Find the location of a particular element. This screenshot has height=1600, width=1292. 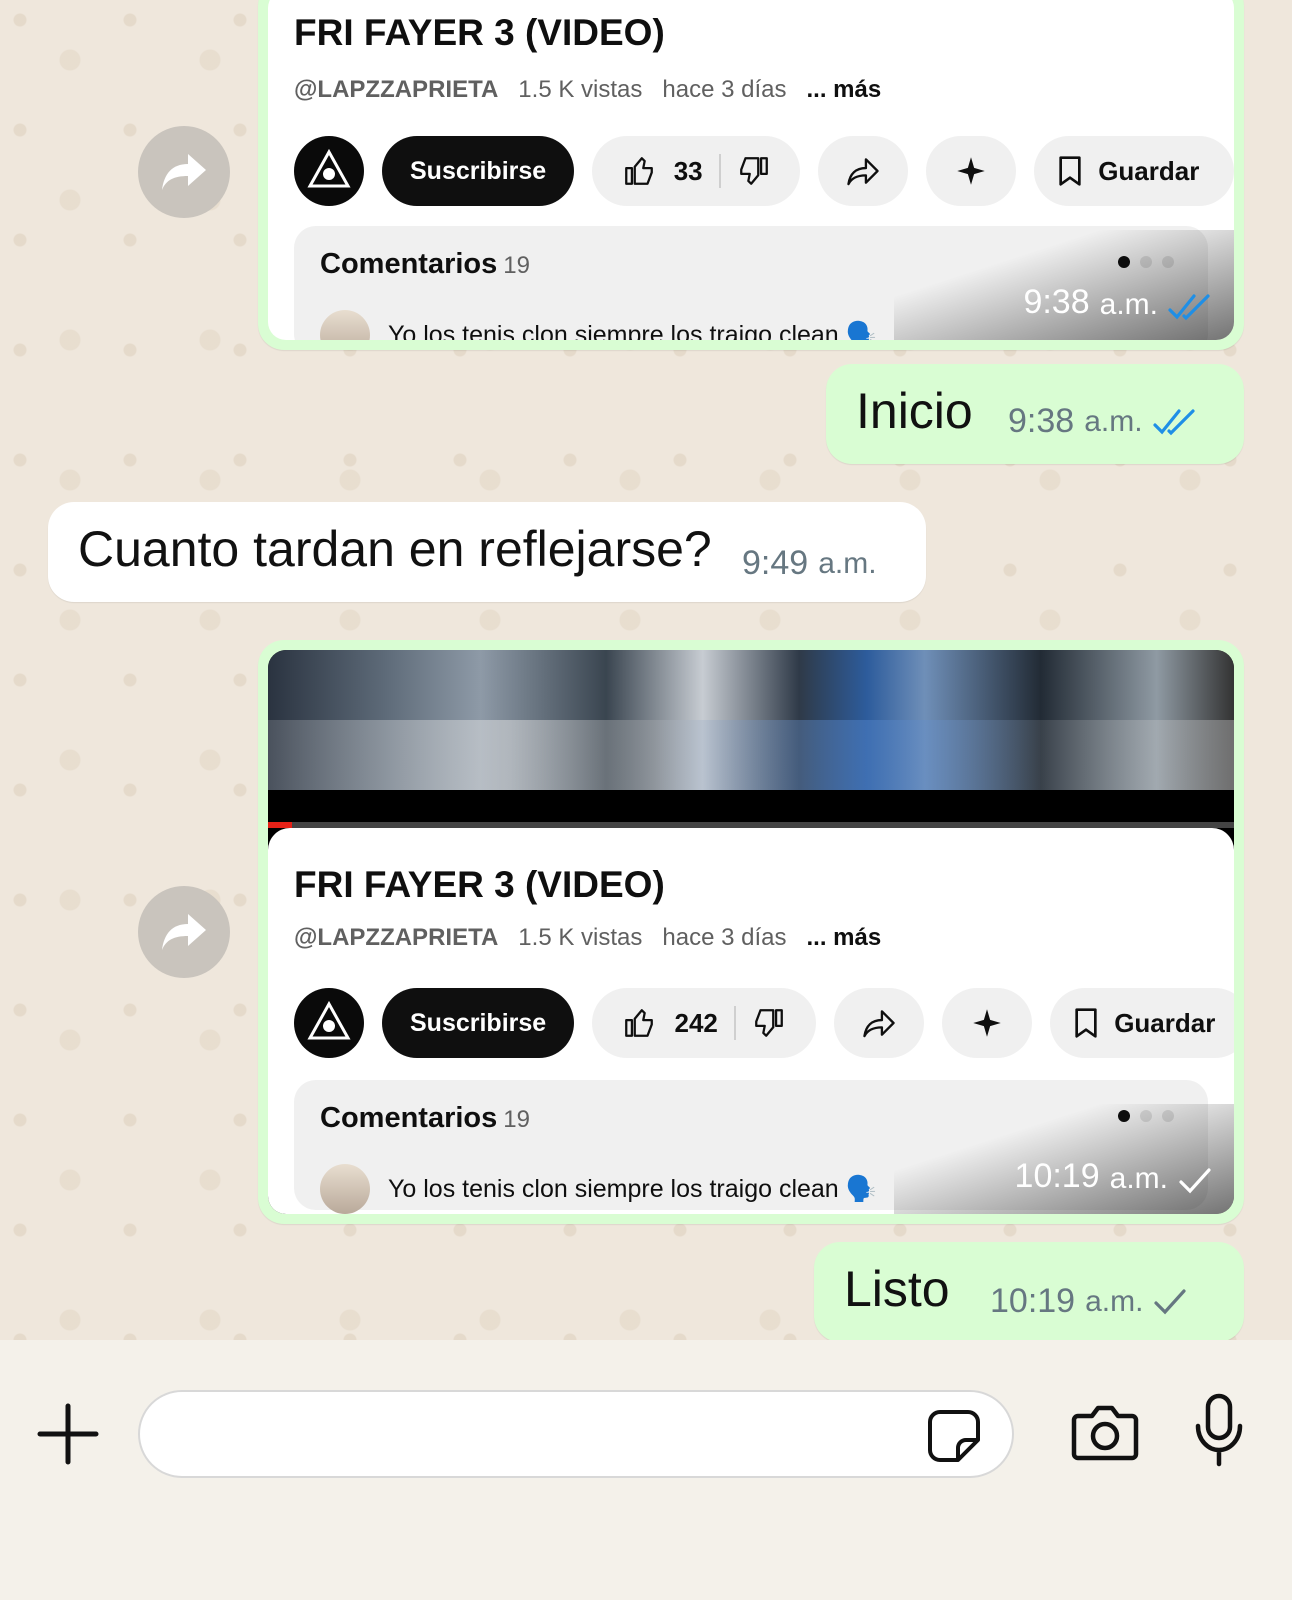

like-count: 33 is located at coordinates (688, 170).